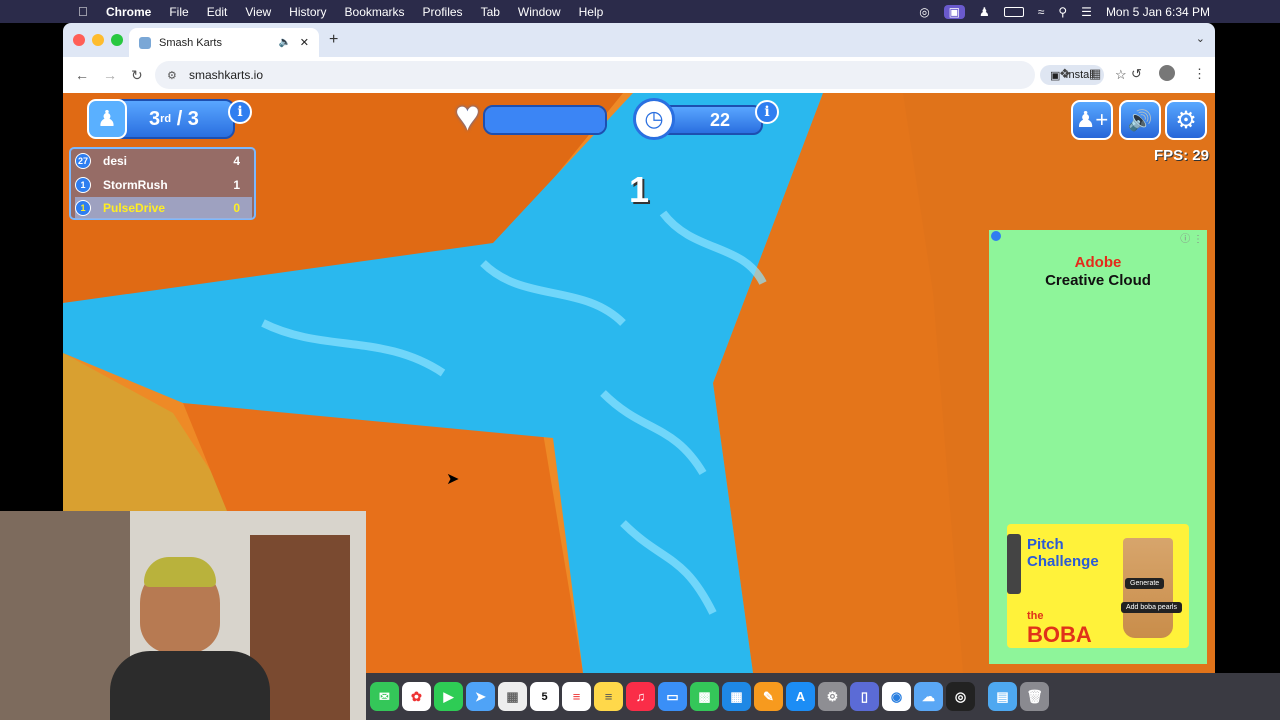 The height and width of the screenshot is (720, 1280). Describe the element at coordinates (145, 42) in the screenshot. I see `site-favicon-icon` at that location.